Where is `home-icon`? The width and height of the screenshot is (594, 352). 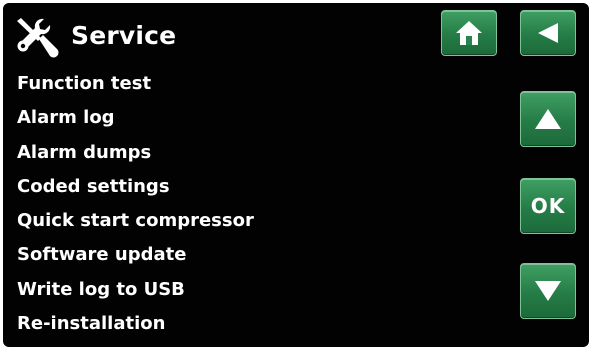
home-icon is located at coordinates (469, 33).